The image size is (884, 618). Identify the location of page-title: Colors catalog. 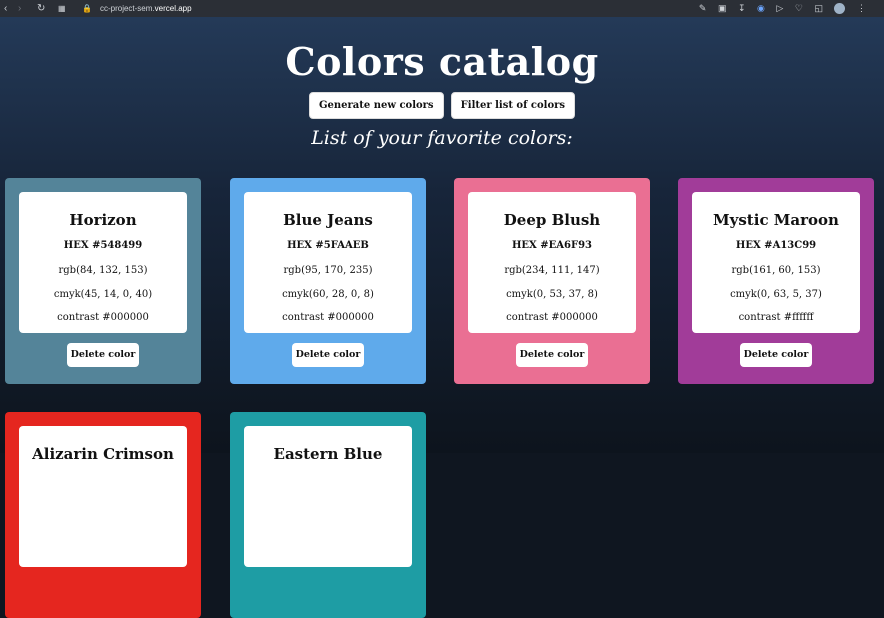
(442, 61).